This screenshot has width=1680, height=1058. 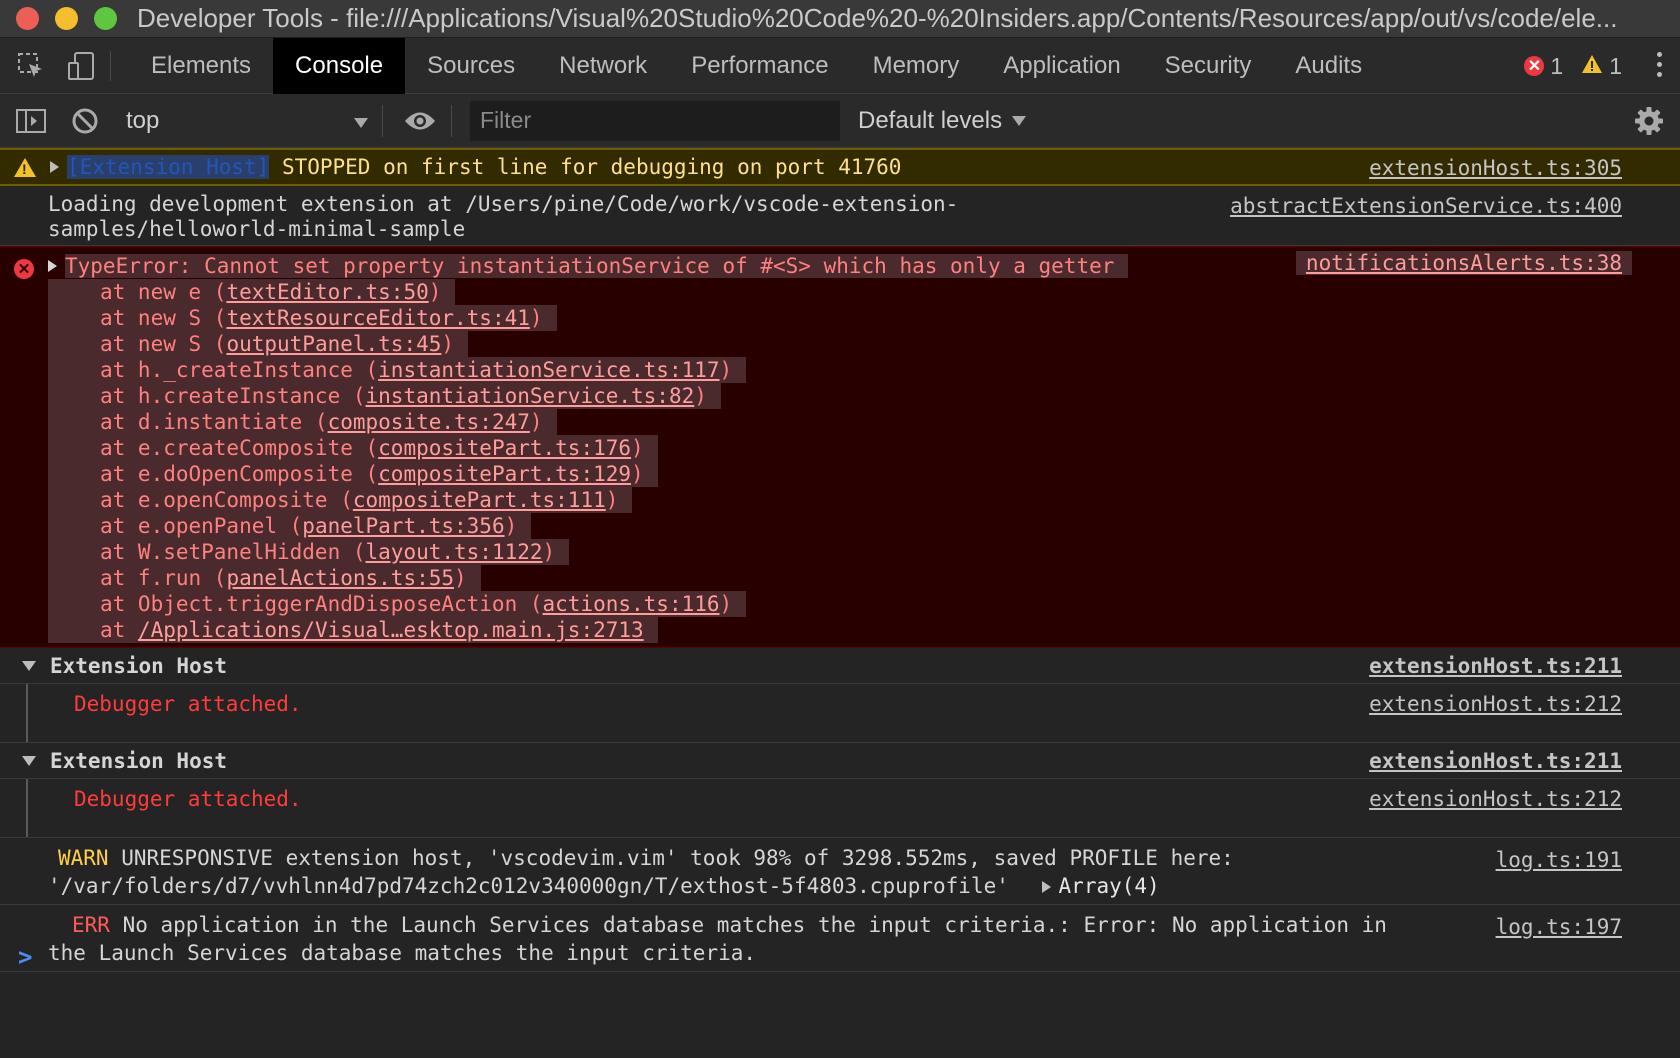 What do you see at coordinates (930, 120) in the screenshot?
I see `log-levels-value: Default levels` at bounding box center [930, 120].